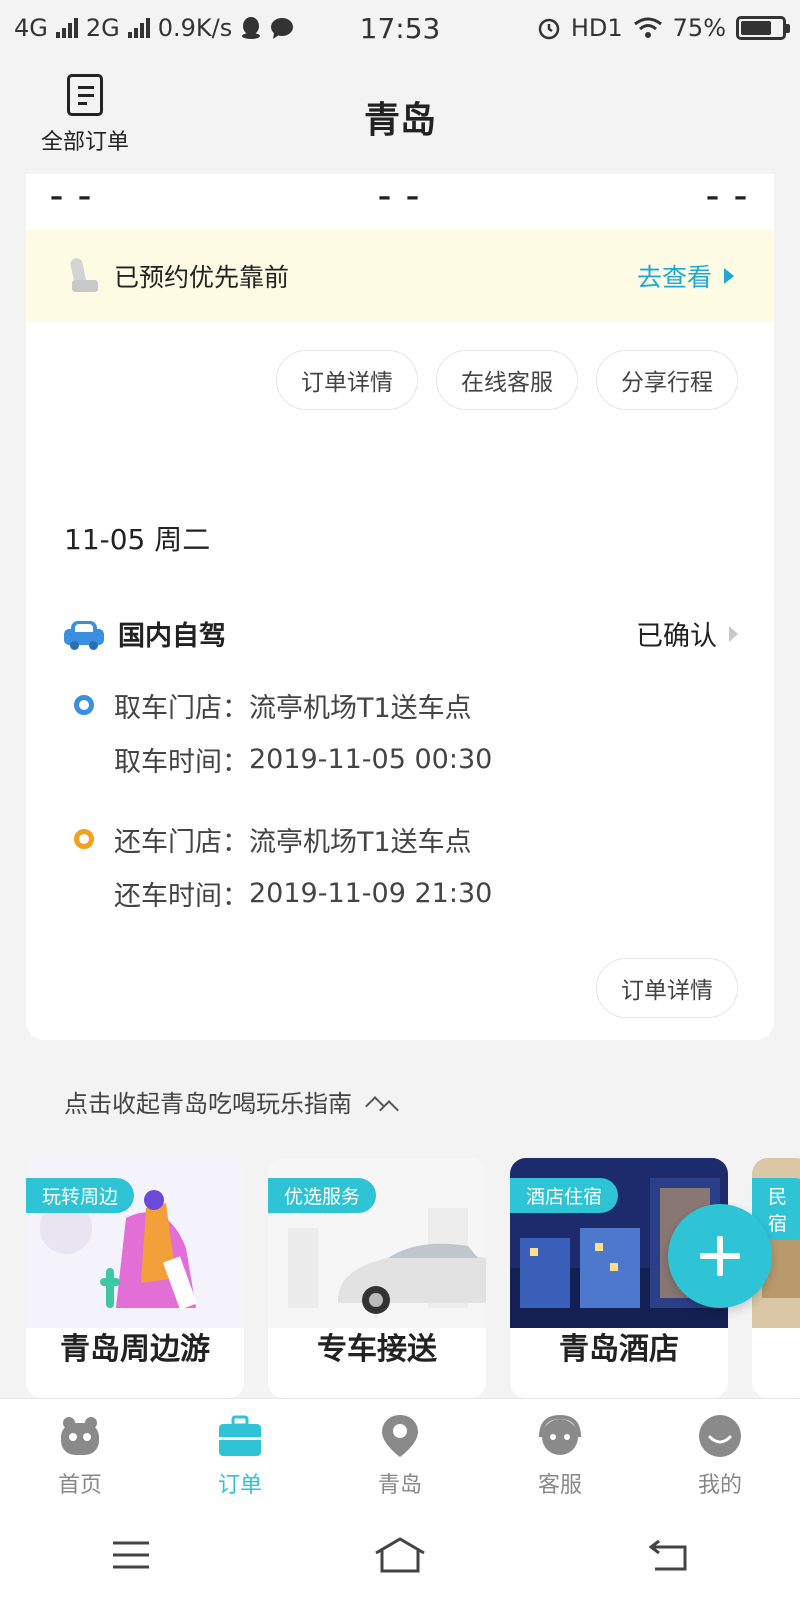  I want to click on pickup-info: 取车门店： 流亭机场T1送车点 取车时间： 2019-11-05 00:30, so click(406, 732).